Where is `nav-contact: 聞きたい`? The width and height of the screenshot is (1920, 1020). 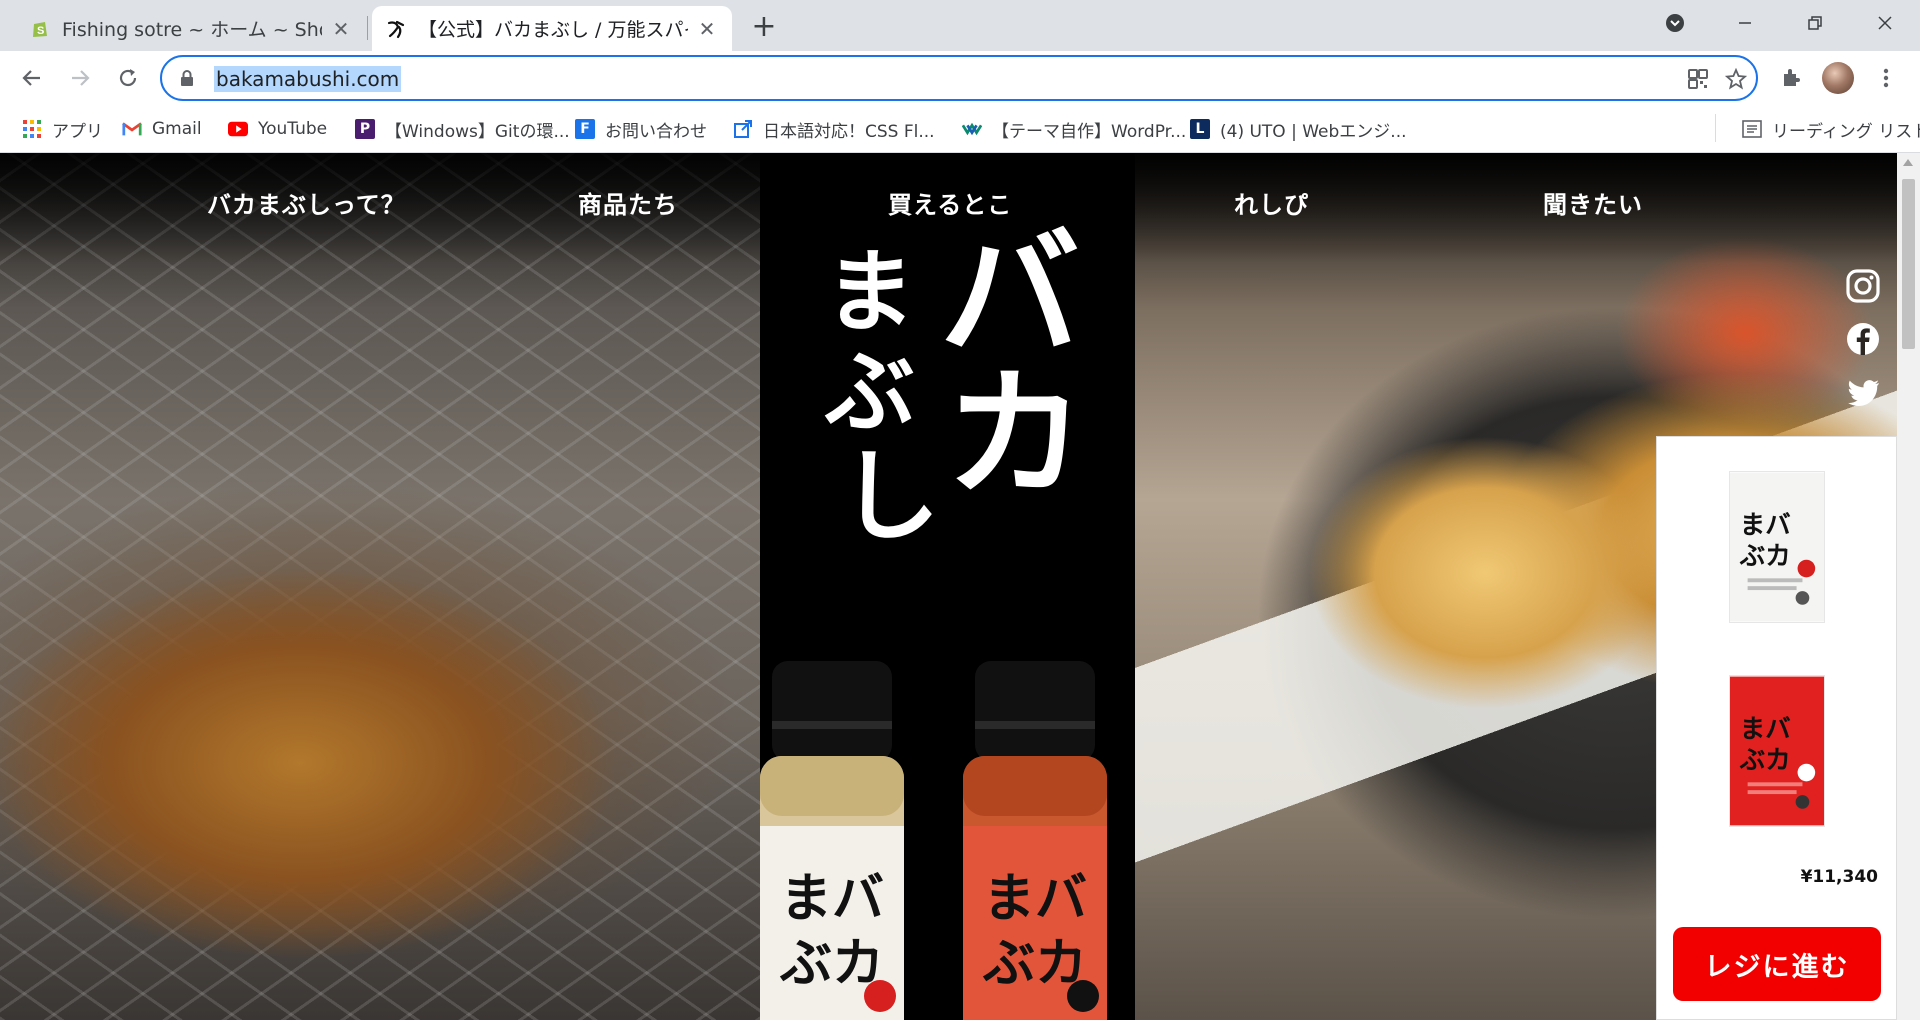 nav-contact: 聞きたい is located at coordinates (1593, 202).